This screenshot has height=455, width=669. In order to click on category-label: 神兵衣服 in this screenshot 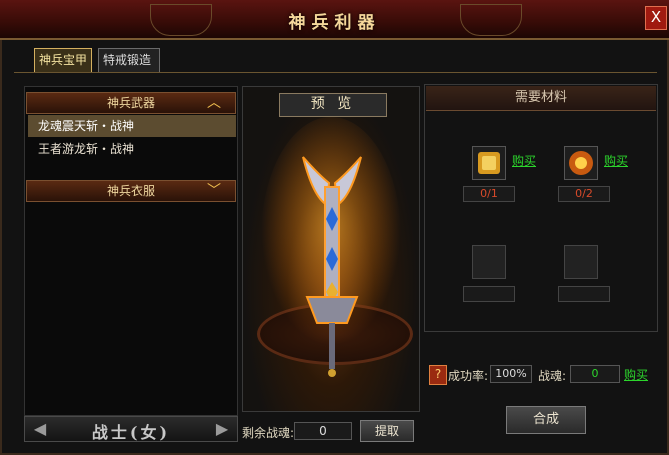, I will do `click(130, 191)`.